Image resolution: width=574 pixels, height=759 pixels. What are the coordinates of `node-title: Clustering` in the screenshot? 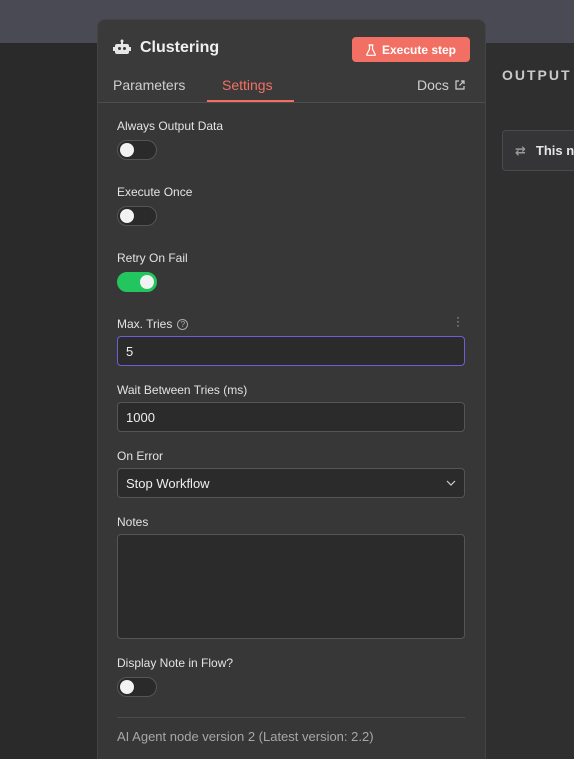 It's located at (180, 47).